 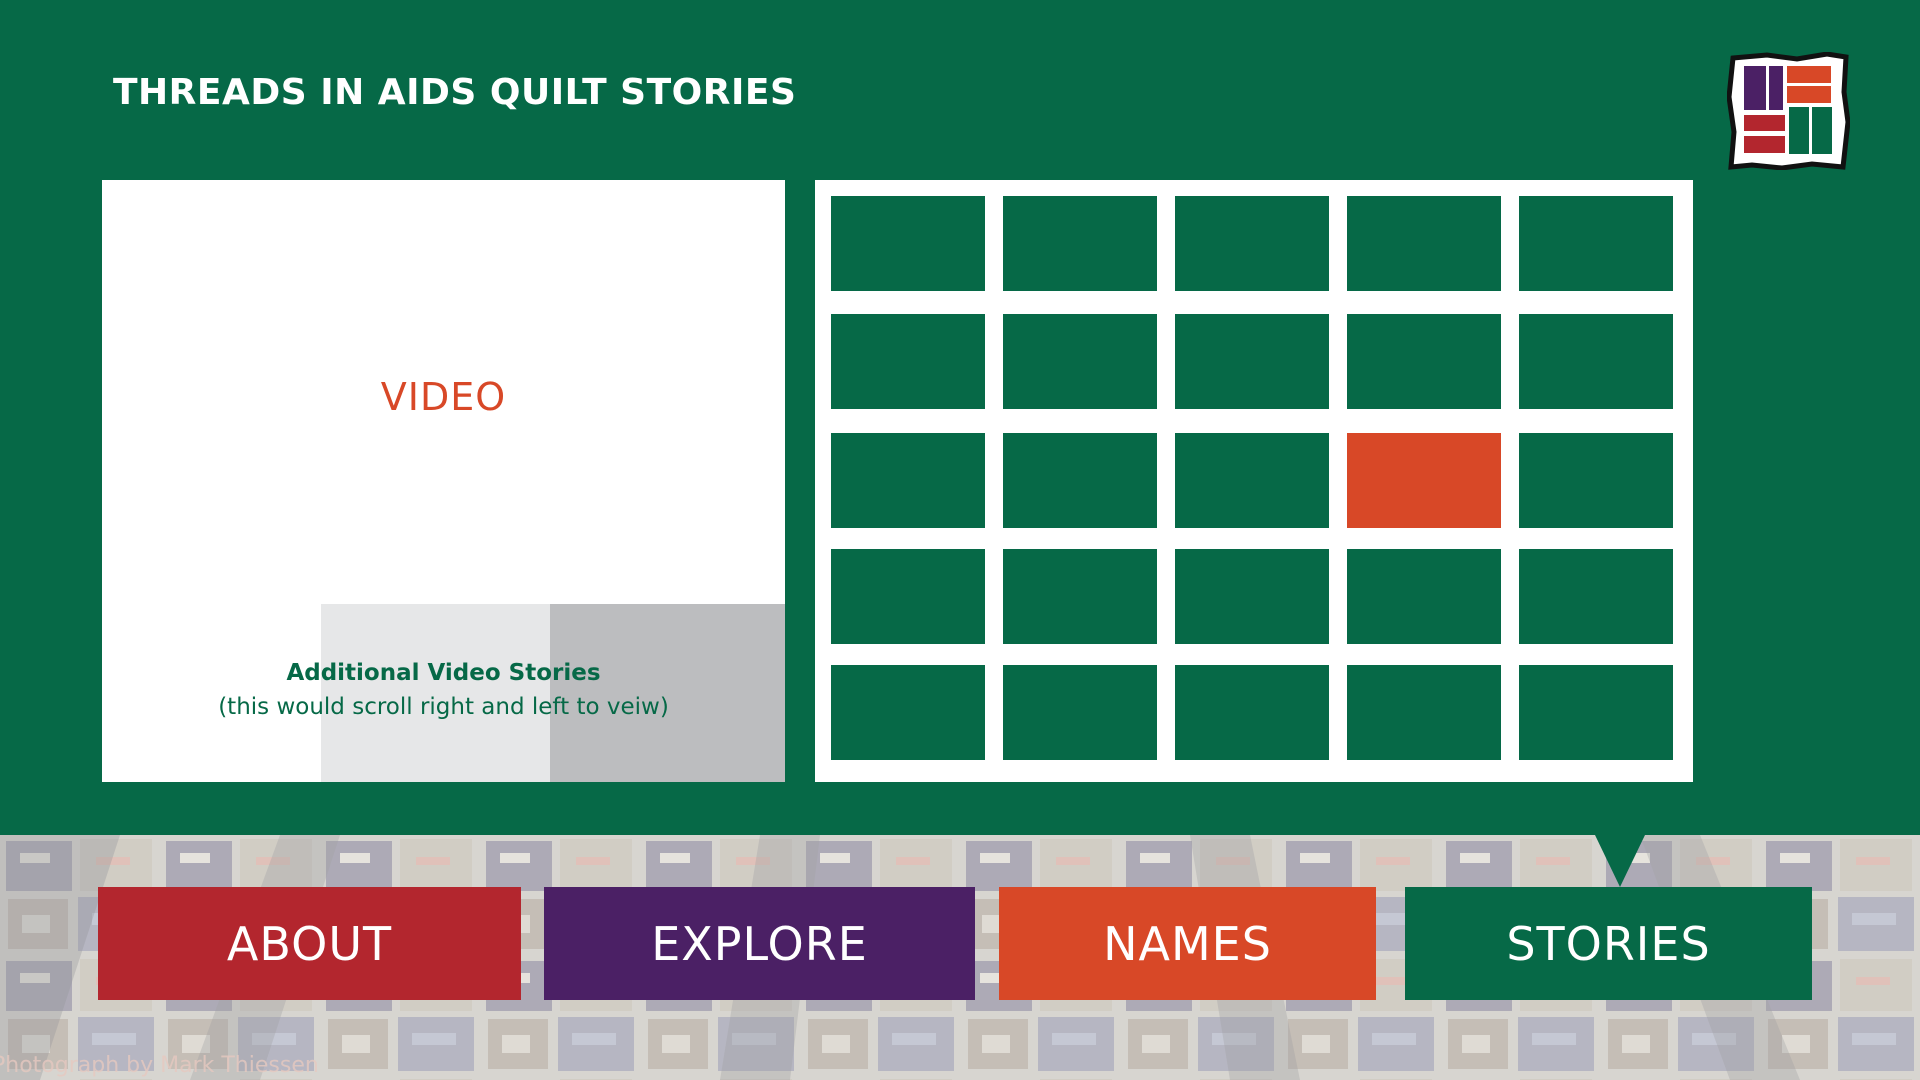 What do you see at coordinates (1252, 712) in the screenshot?
I see `story-cell-r5-c3` at bounding box center [1252, 712].